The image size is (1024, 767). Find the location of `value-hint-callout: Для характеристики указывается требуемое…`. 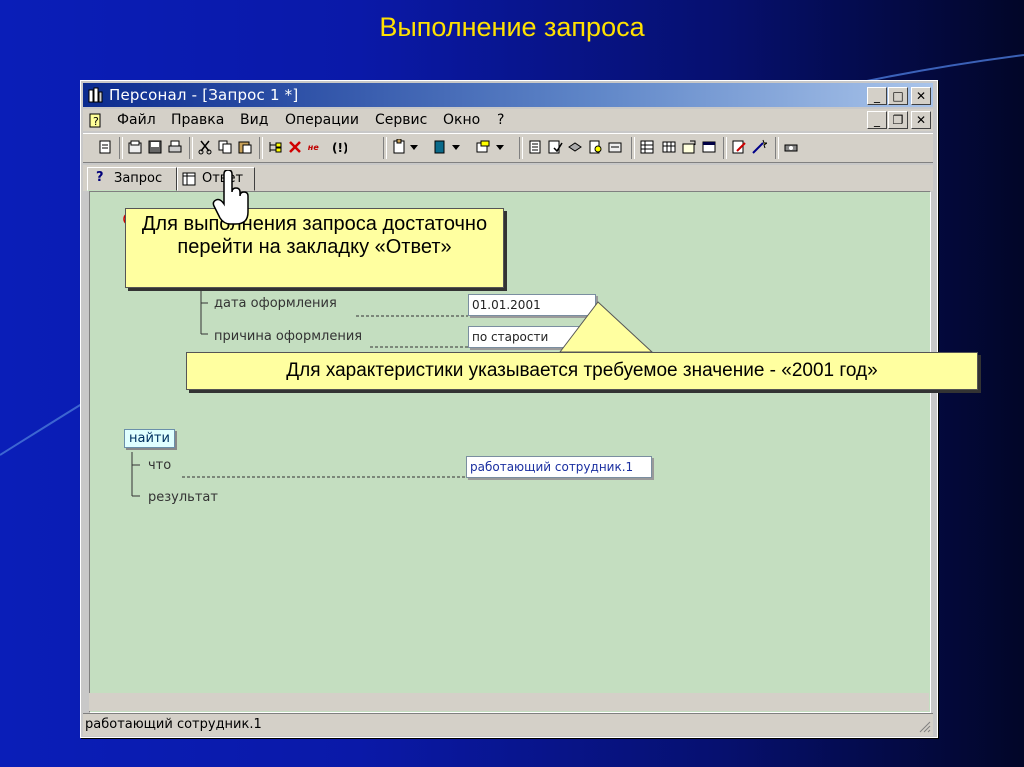

value-hint-callout: Для характеристики указывается требуемое… is located at coordinates (582, 371).